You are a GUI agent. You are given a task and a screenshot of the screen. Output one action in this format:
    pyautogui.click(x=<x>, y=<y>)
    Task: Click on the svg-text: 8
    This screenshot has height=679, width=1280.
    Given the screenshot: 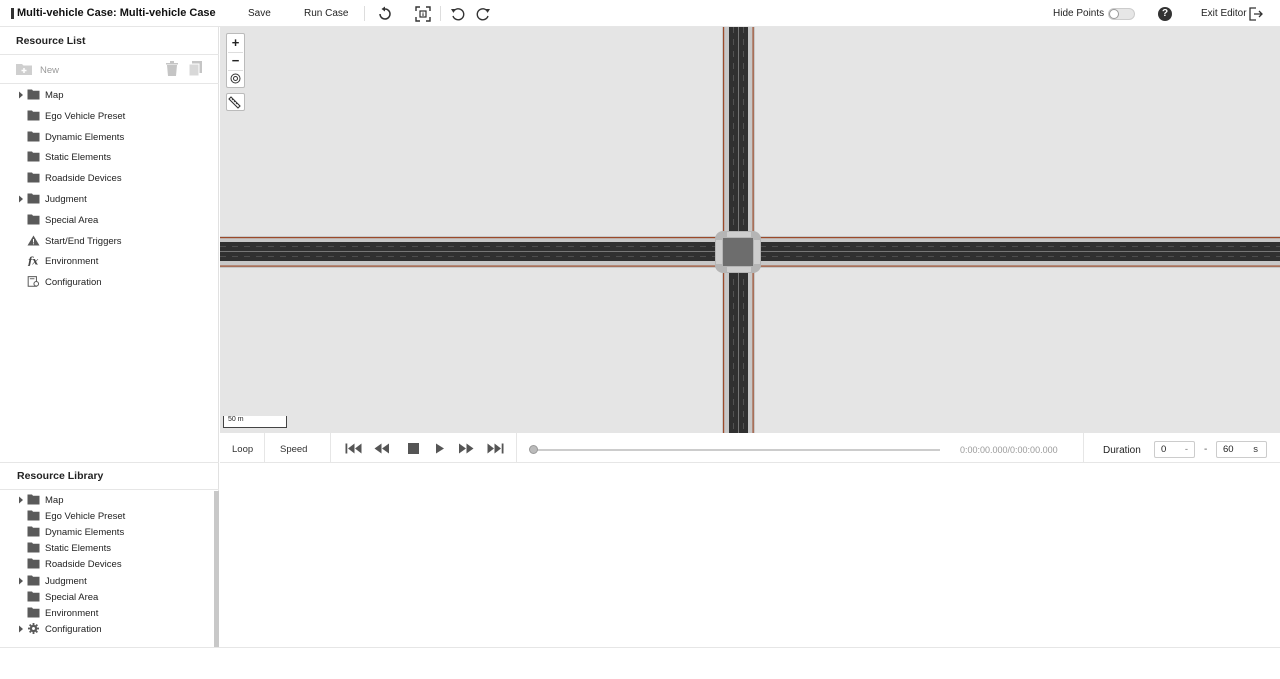 What is the action you would take?
    pyautogui.click(x=423, y=14)
    